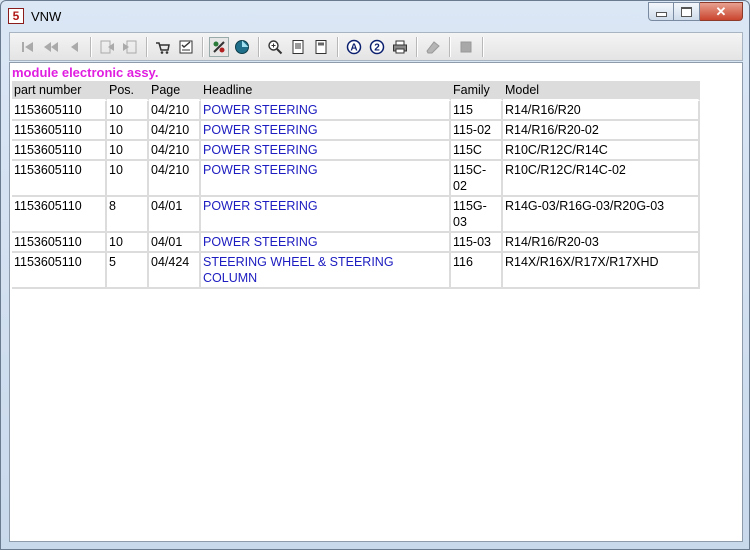  Describe the element at coordinates (400, 47) in the screenshot. I see `print-icon` at that location.